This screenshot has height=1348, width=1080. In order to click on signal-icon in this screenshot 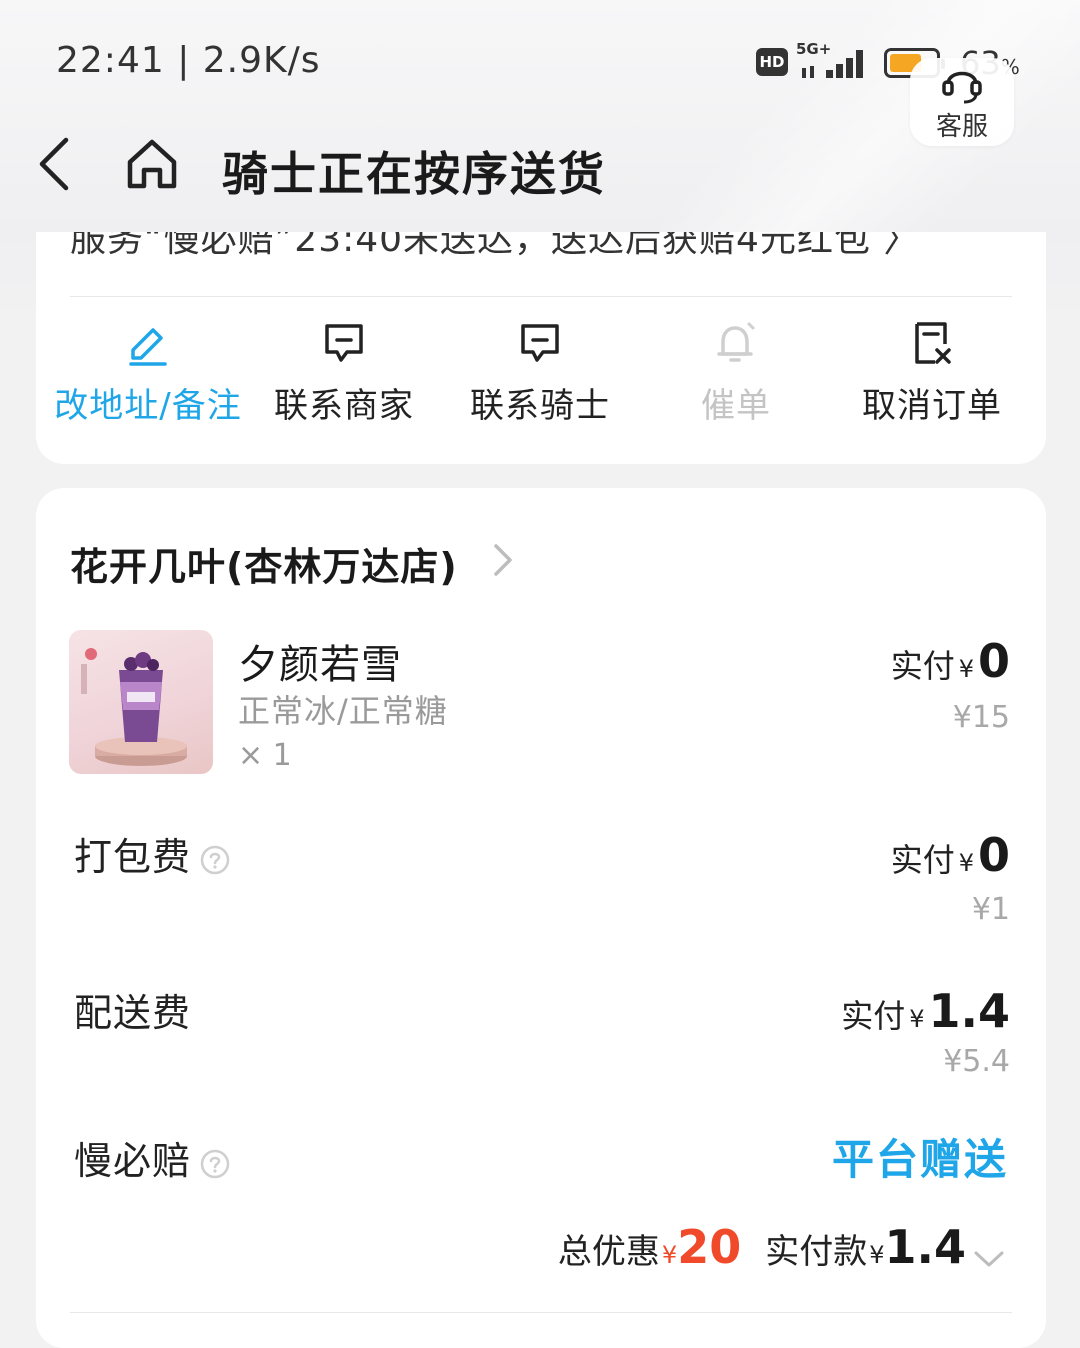, I will do `click(832, 64)`.